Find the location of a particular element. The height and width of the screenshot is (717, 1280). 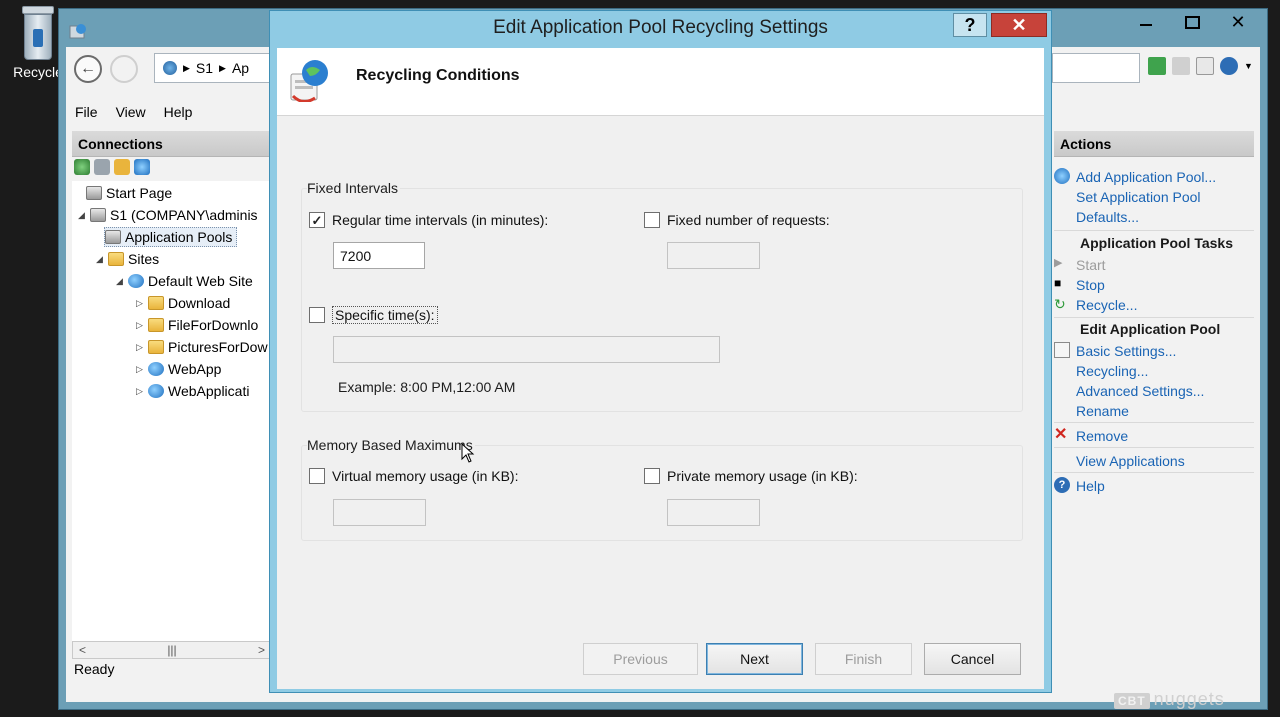

menu-help: Help is located at coordinates (178, 114).